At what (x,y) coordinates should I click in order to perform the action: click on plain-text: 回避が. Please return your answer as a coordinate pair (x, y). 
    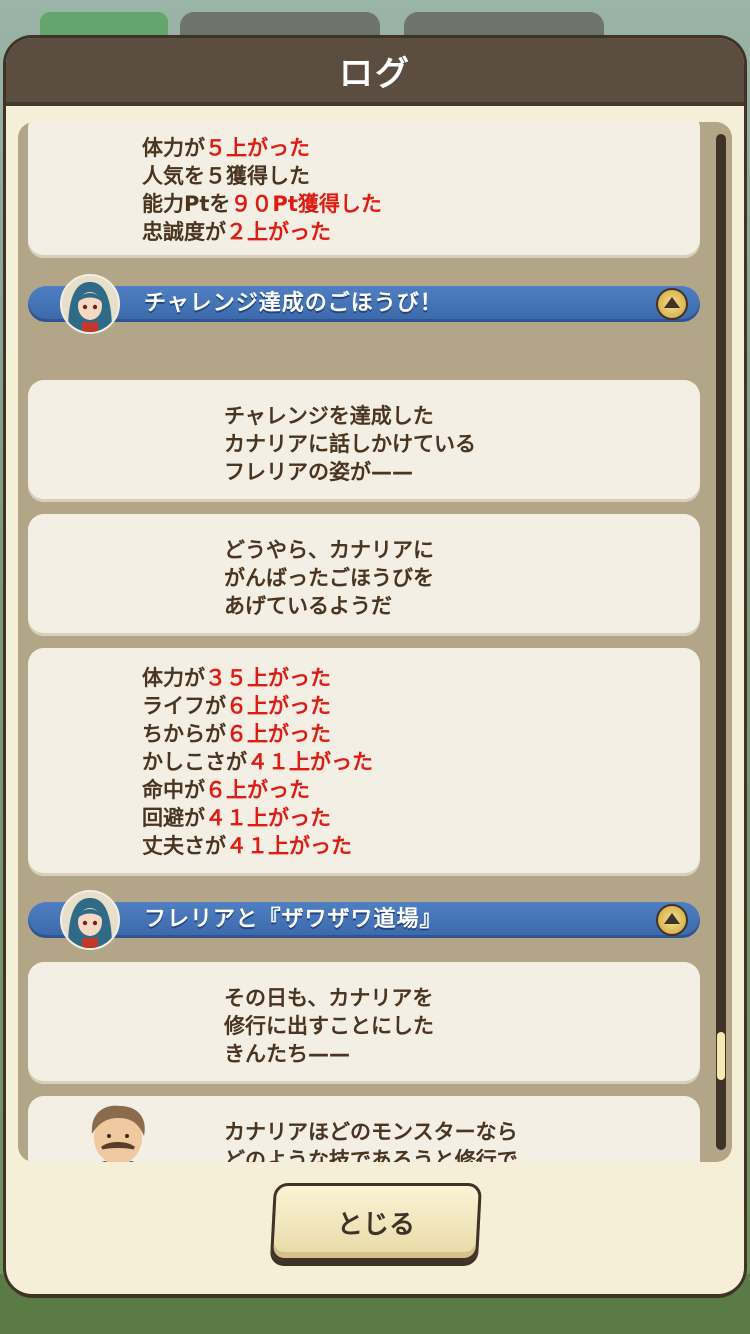
    Looking at the image, I should click on (173, 818).